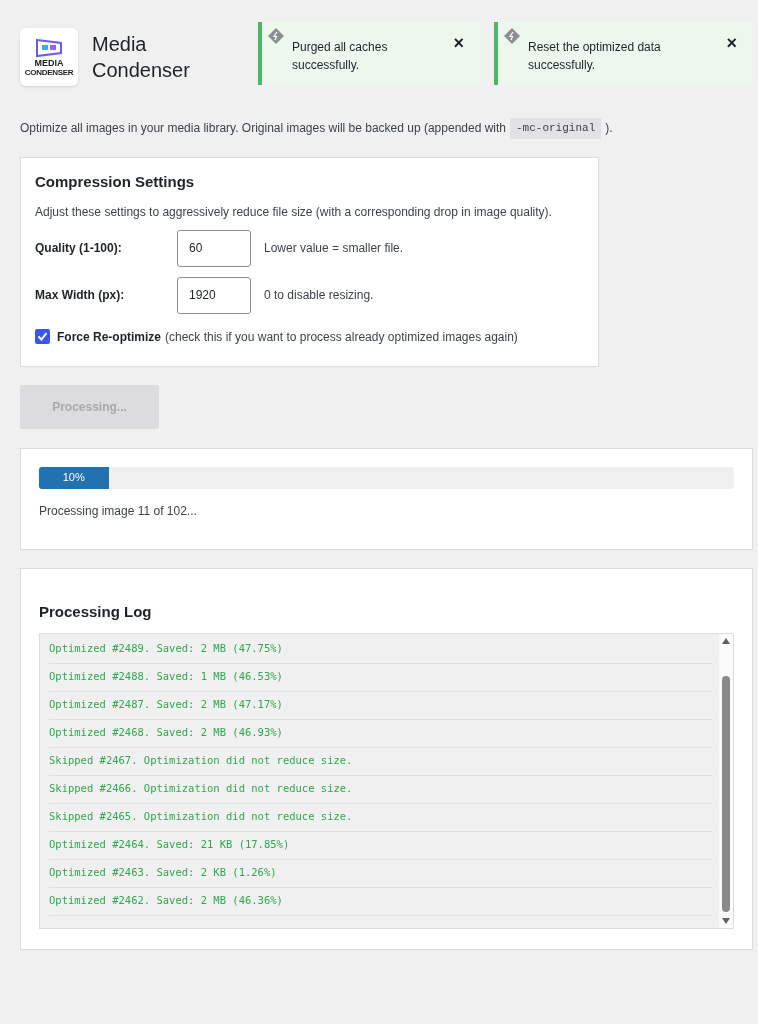 The image size is (758, 1024). What do you see at coordinates (381, 817) in the screenshot?
I see `log-entry: Skipped #2465. Optimization did not reduce size.` at bounding box center [381, 817].